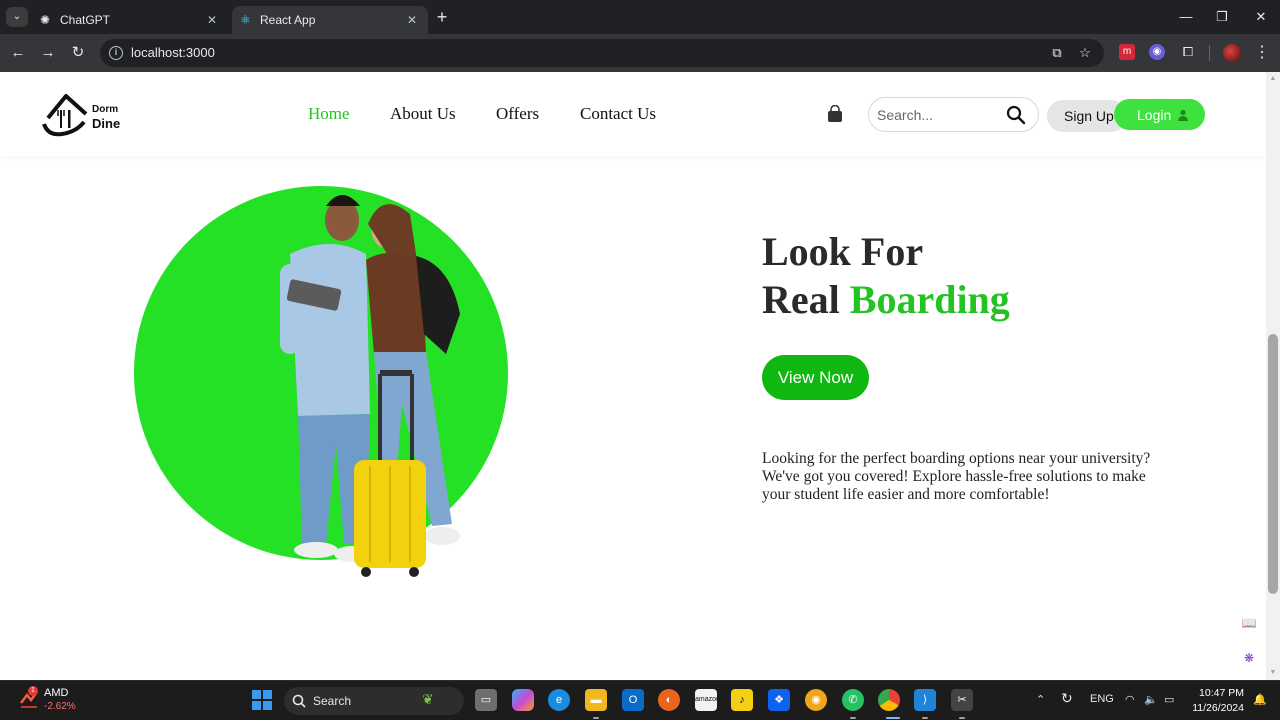  I want to click on notifications-icon: 🔔, so click(1260, 699).